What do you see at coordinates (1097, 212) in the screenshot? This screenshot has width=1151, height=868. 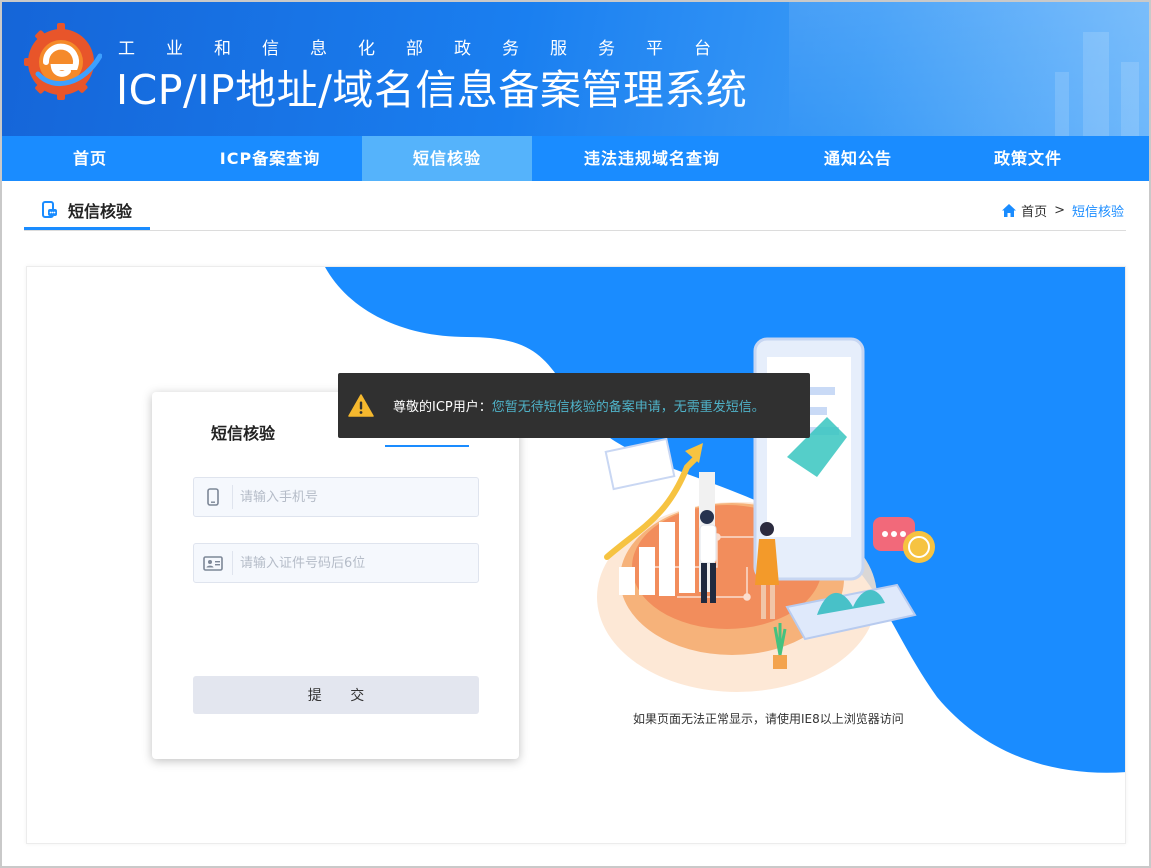 I see `breadcrumb-current: 短信核验` at bounding box center [1097, 212].